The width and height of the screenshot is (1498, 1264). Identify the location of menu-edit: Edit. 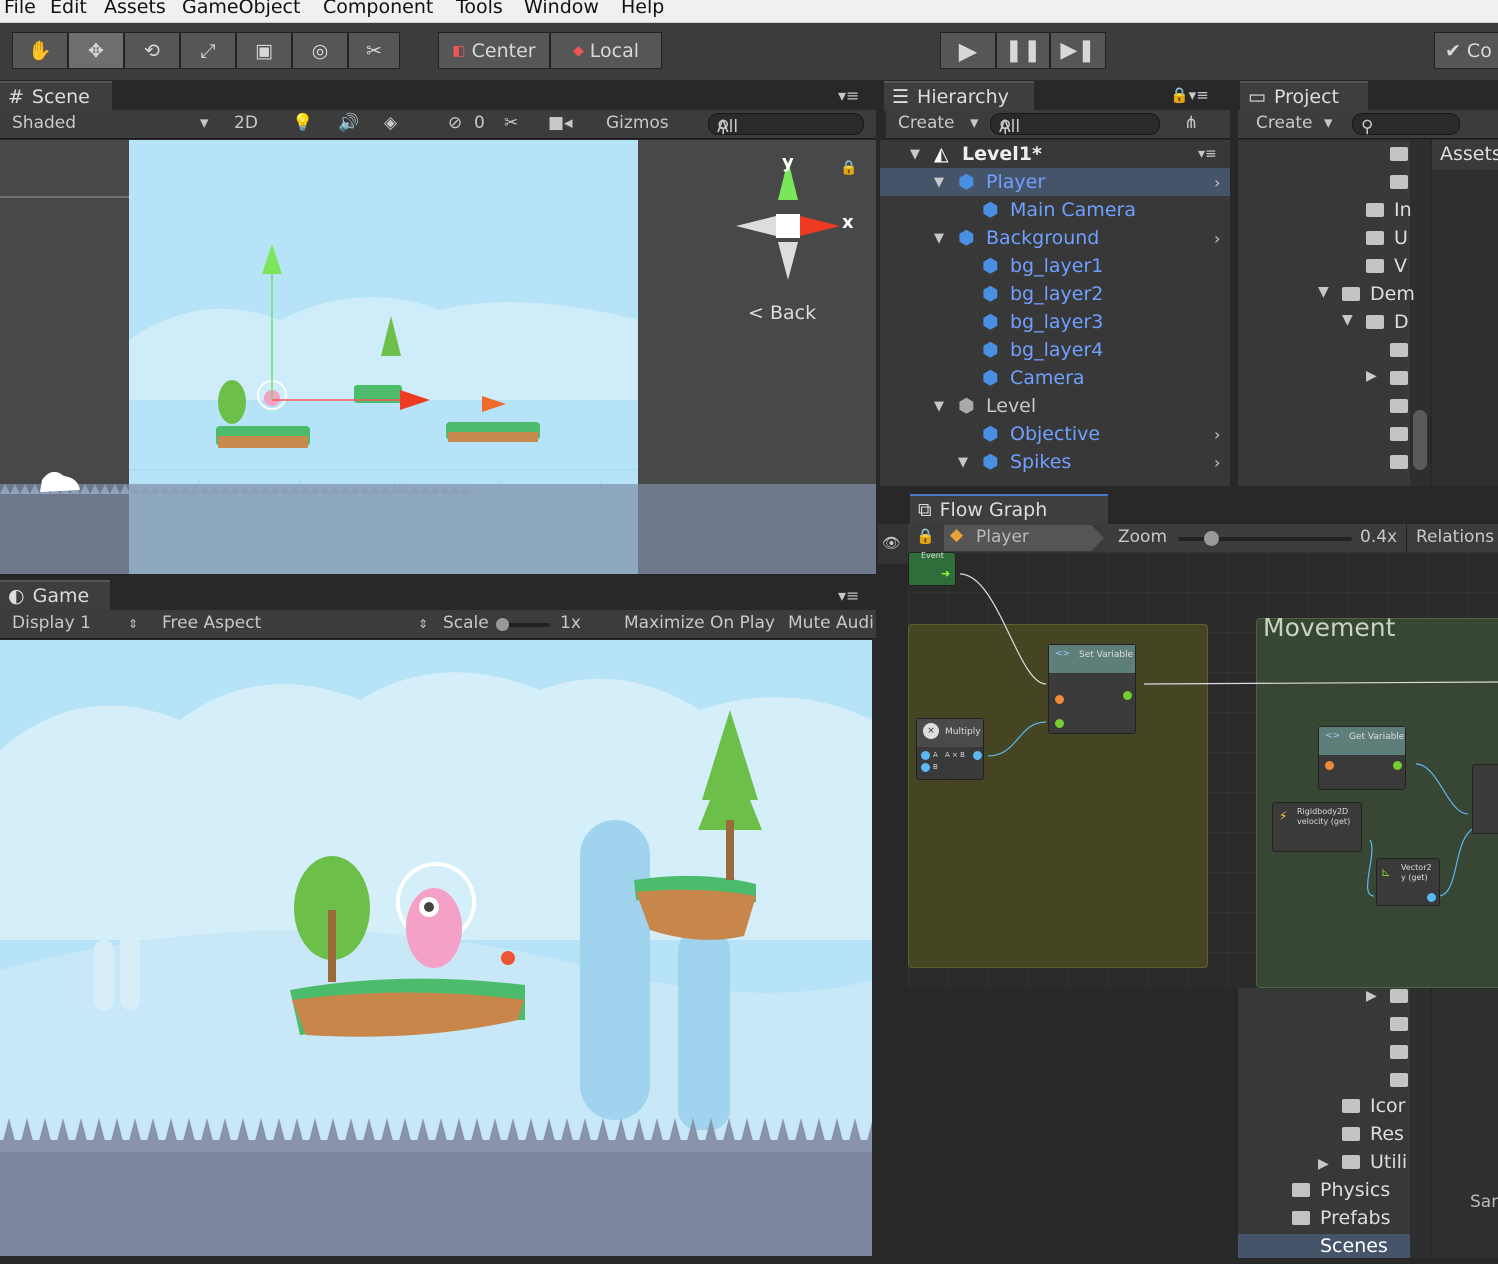
(68, 9).